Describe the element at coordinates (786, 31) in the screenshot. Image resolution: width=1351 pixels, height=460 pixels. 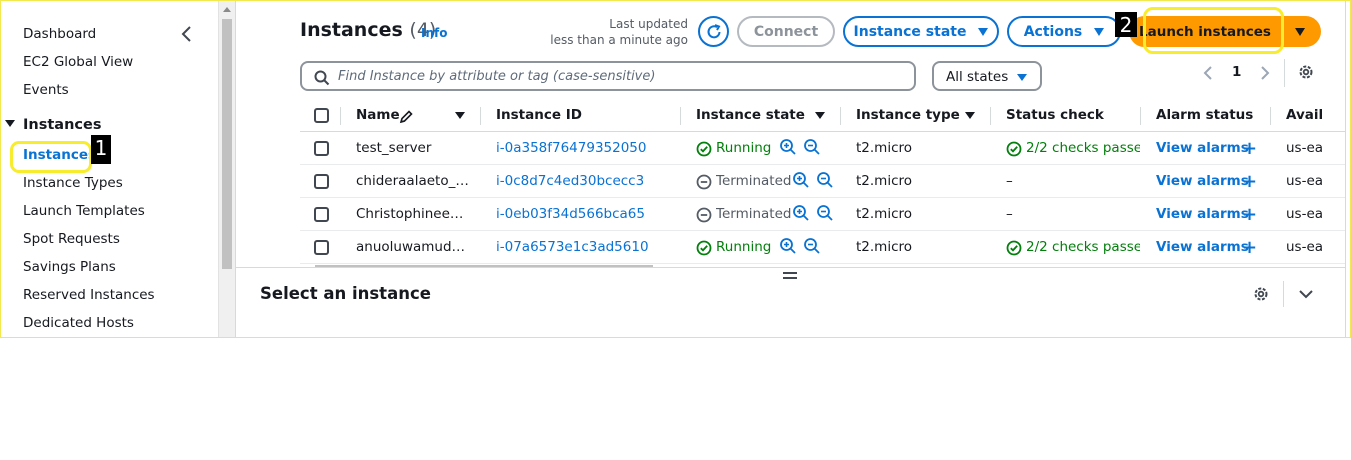
I see `connect-button: Connect` at that location.